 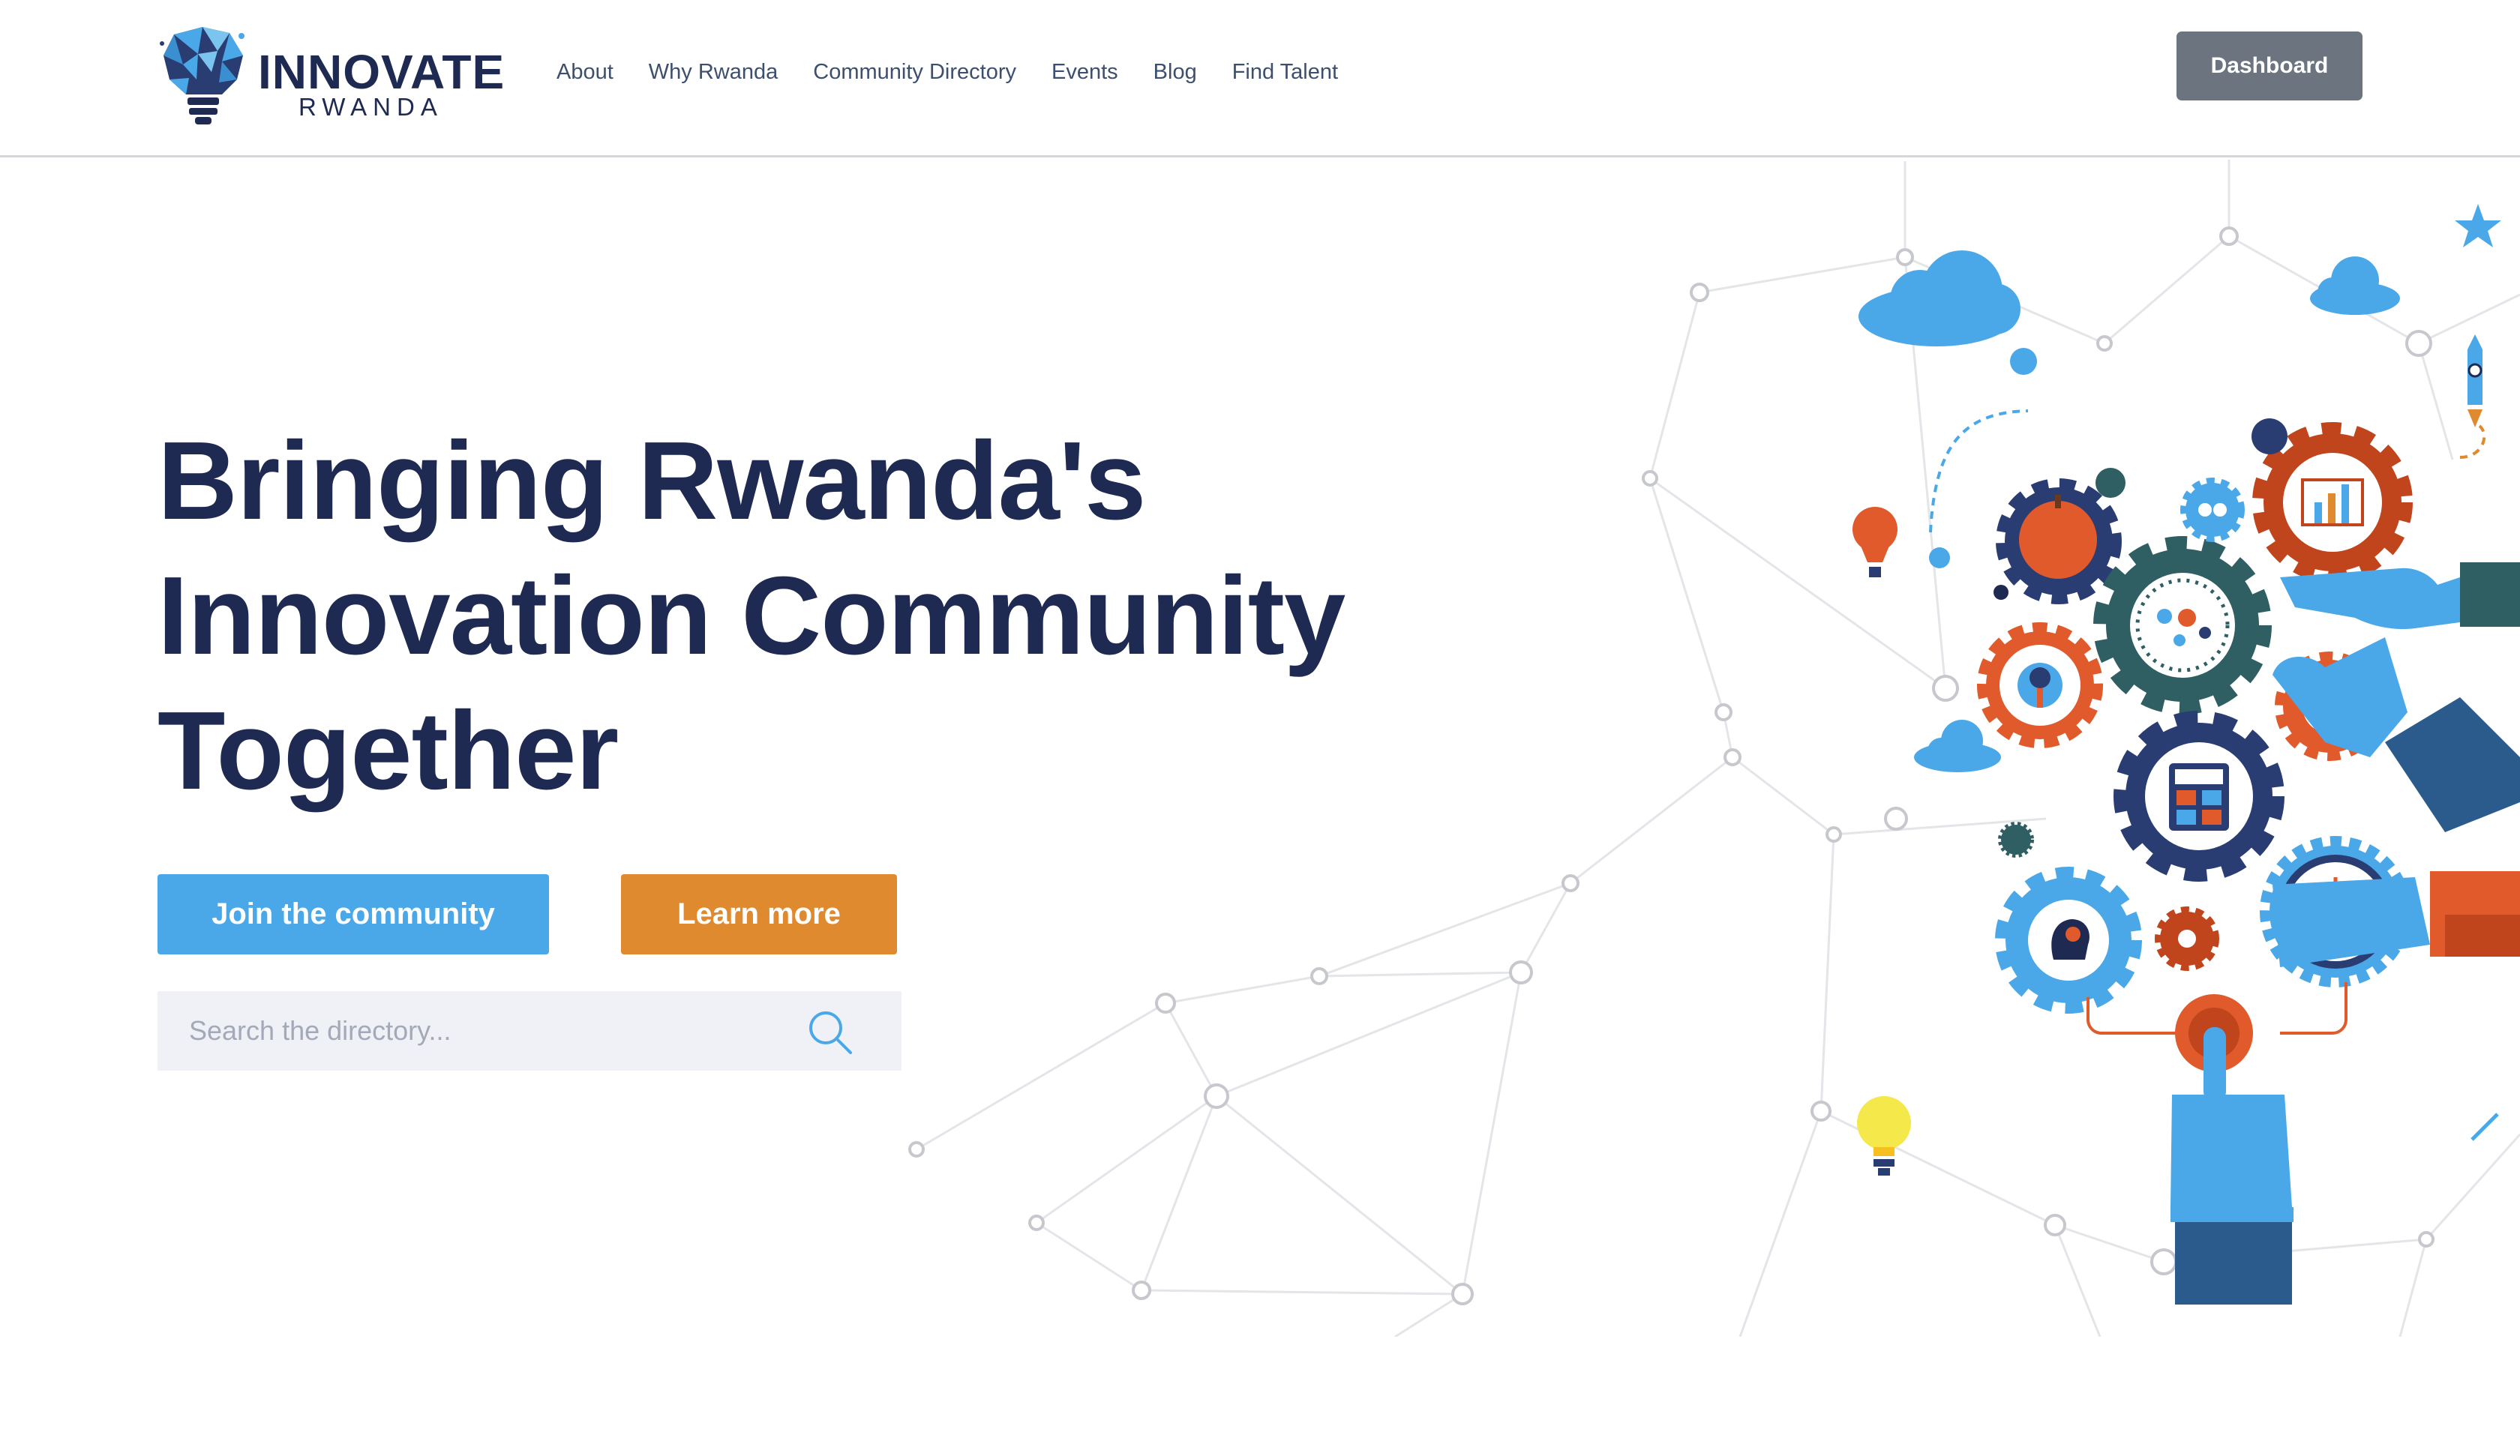 What do you see at coordinates (496, 1031) in the screenshot?
I see `search-input` at bounding box center [496, 1031].